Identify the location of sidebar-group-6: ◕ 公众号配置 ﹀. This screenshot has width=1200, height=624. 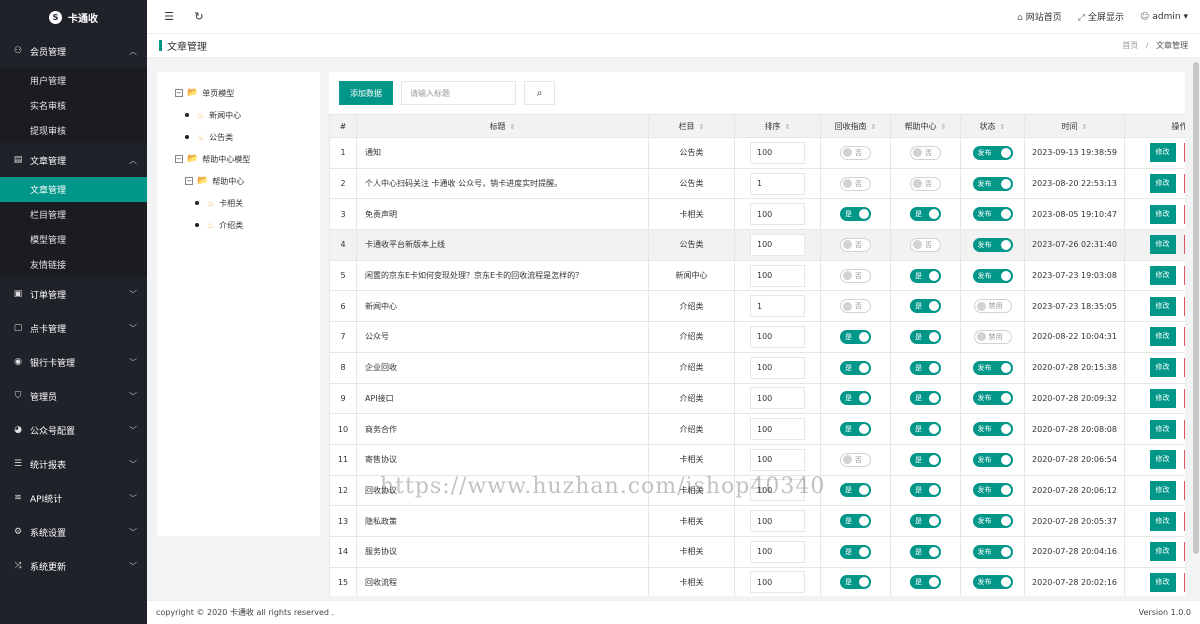
(73, 430).